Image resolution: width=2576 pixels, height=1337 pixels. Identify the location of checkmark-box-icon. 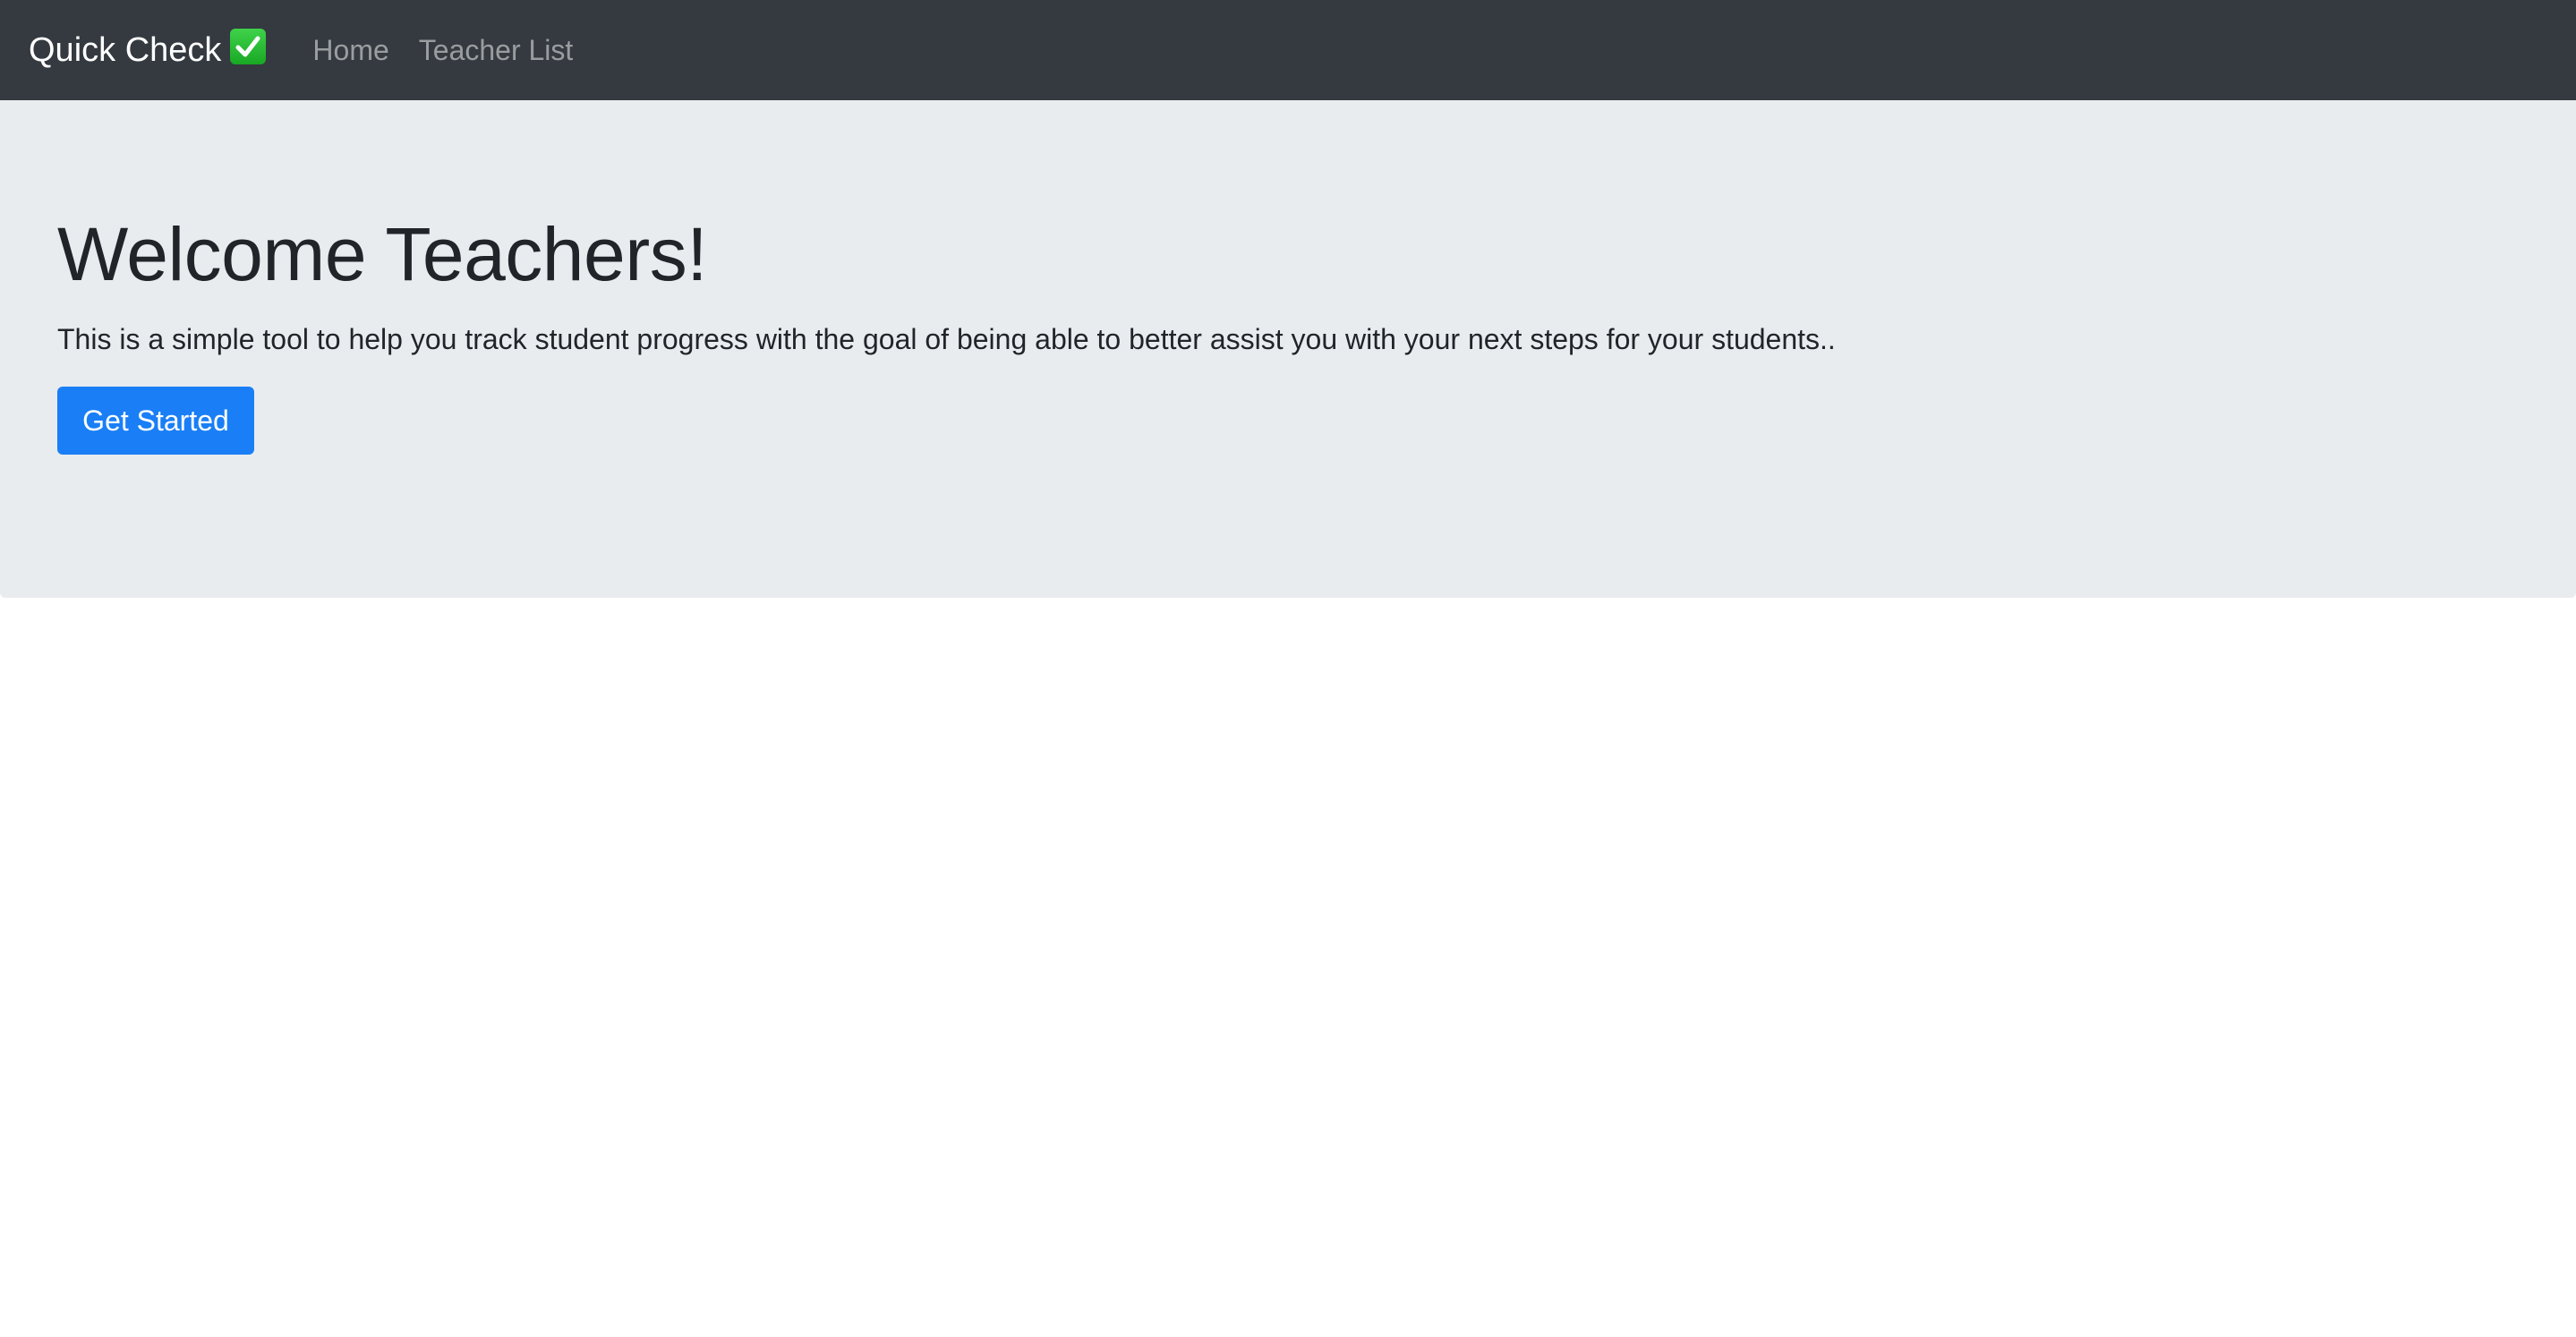
(248, 47).